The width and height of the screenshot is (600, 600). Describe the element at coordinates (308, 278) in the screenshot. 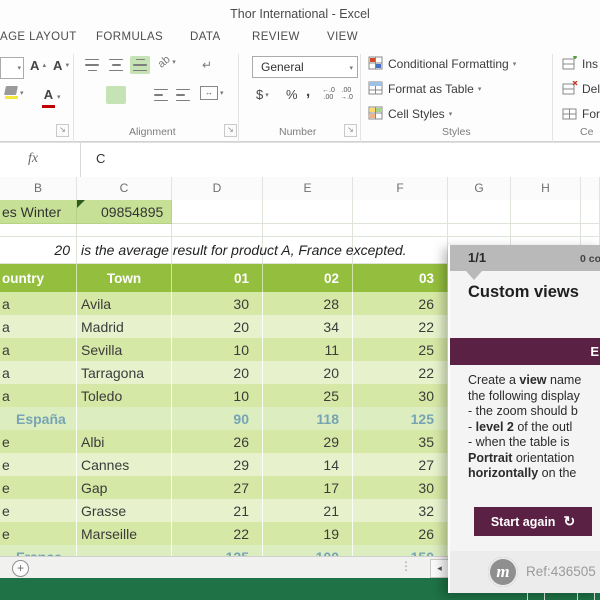

I see `header-02: 02` at that location.